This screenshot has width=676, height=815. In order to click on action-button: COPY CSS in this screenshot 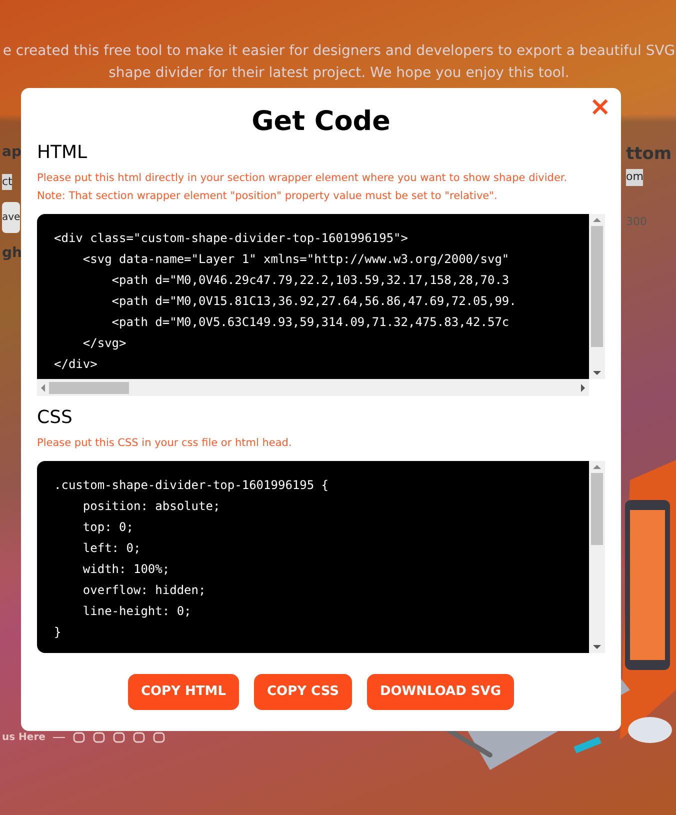, I will do `click(303, 692)`.